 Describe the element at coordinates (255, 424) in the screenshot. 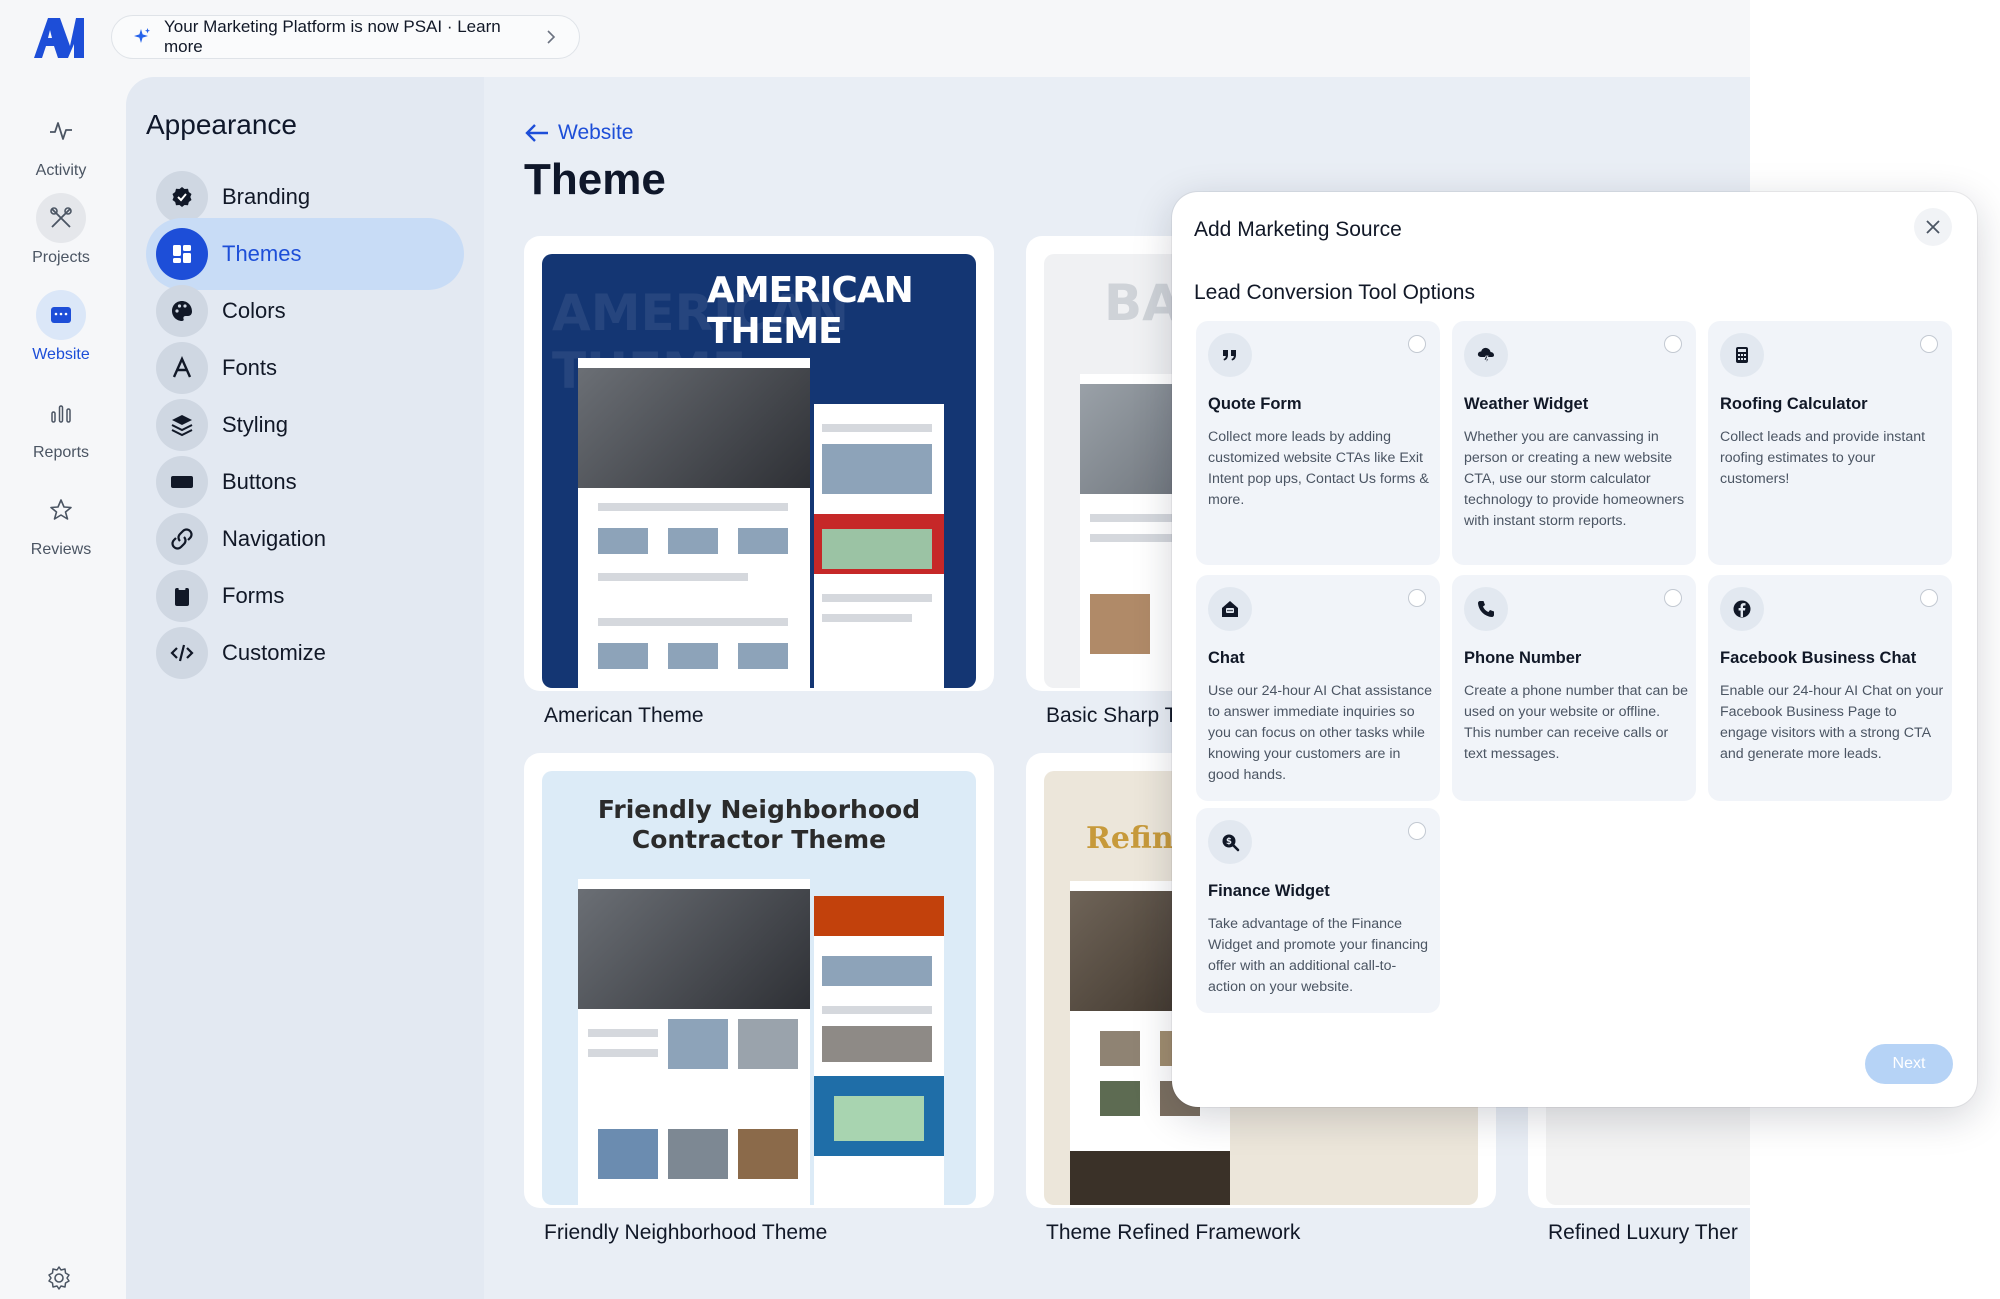

I see `menu-item-label: Styling` at that location.